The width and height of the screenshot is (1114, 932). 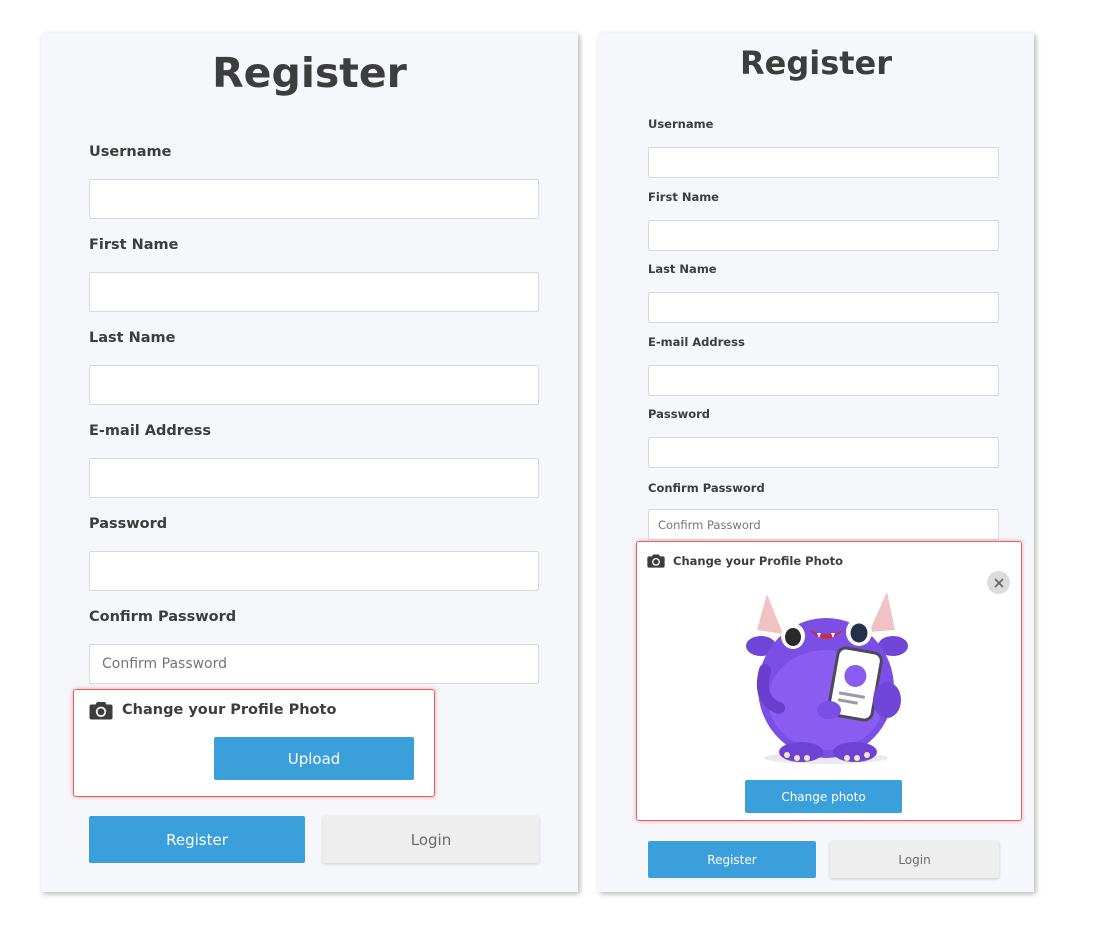 I want to click on close-icon, so click(x=998, y=582).